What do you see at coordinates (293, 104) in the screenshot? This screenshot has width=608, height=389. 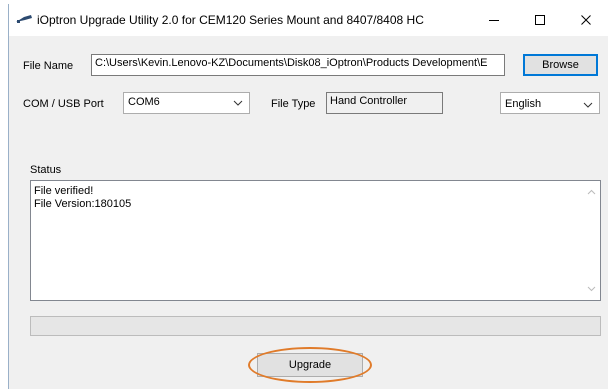 I see `file-type-label: File Type` at bounding box center [293, 104].